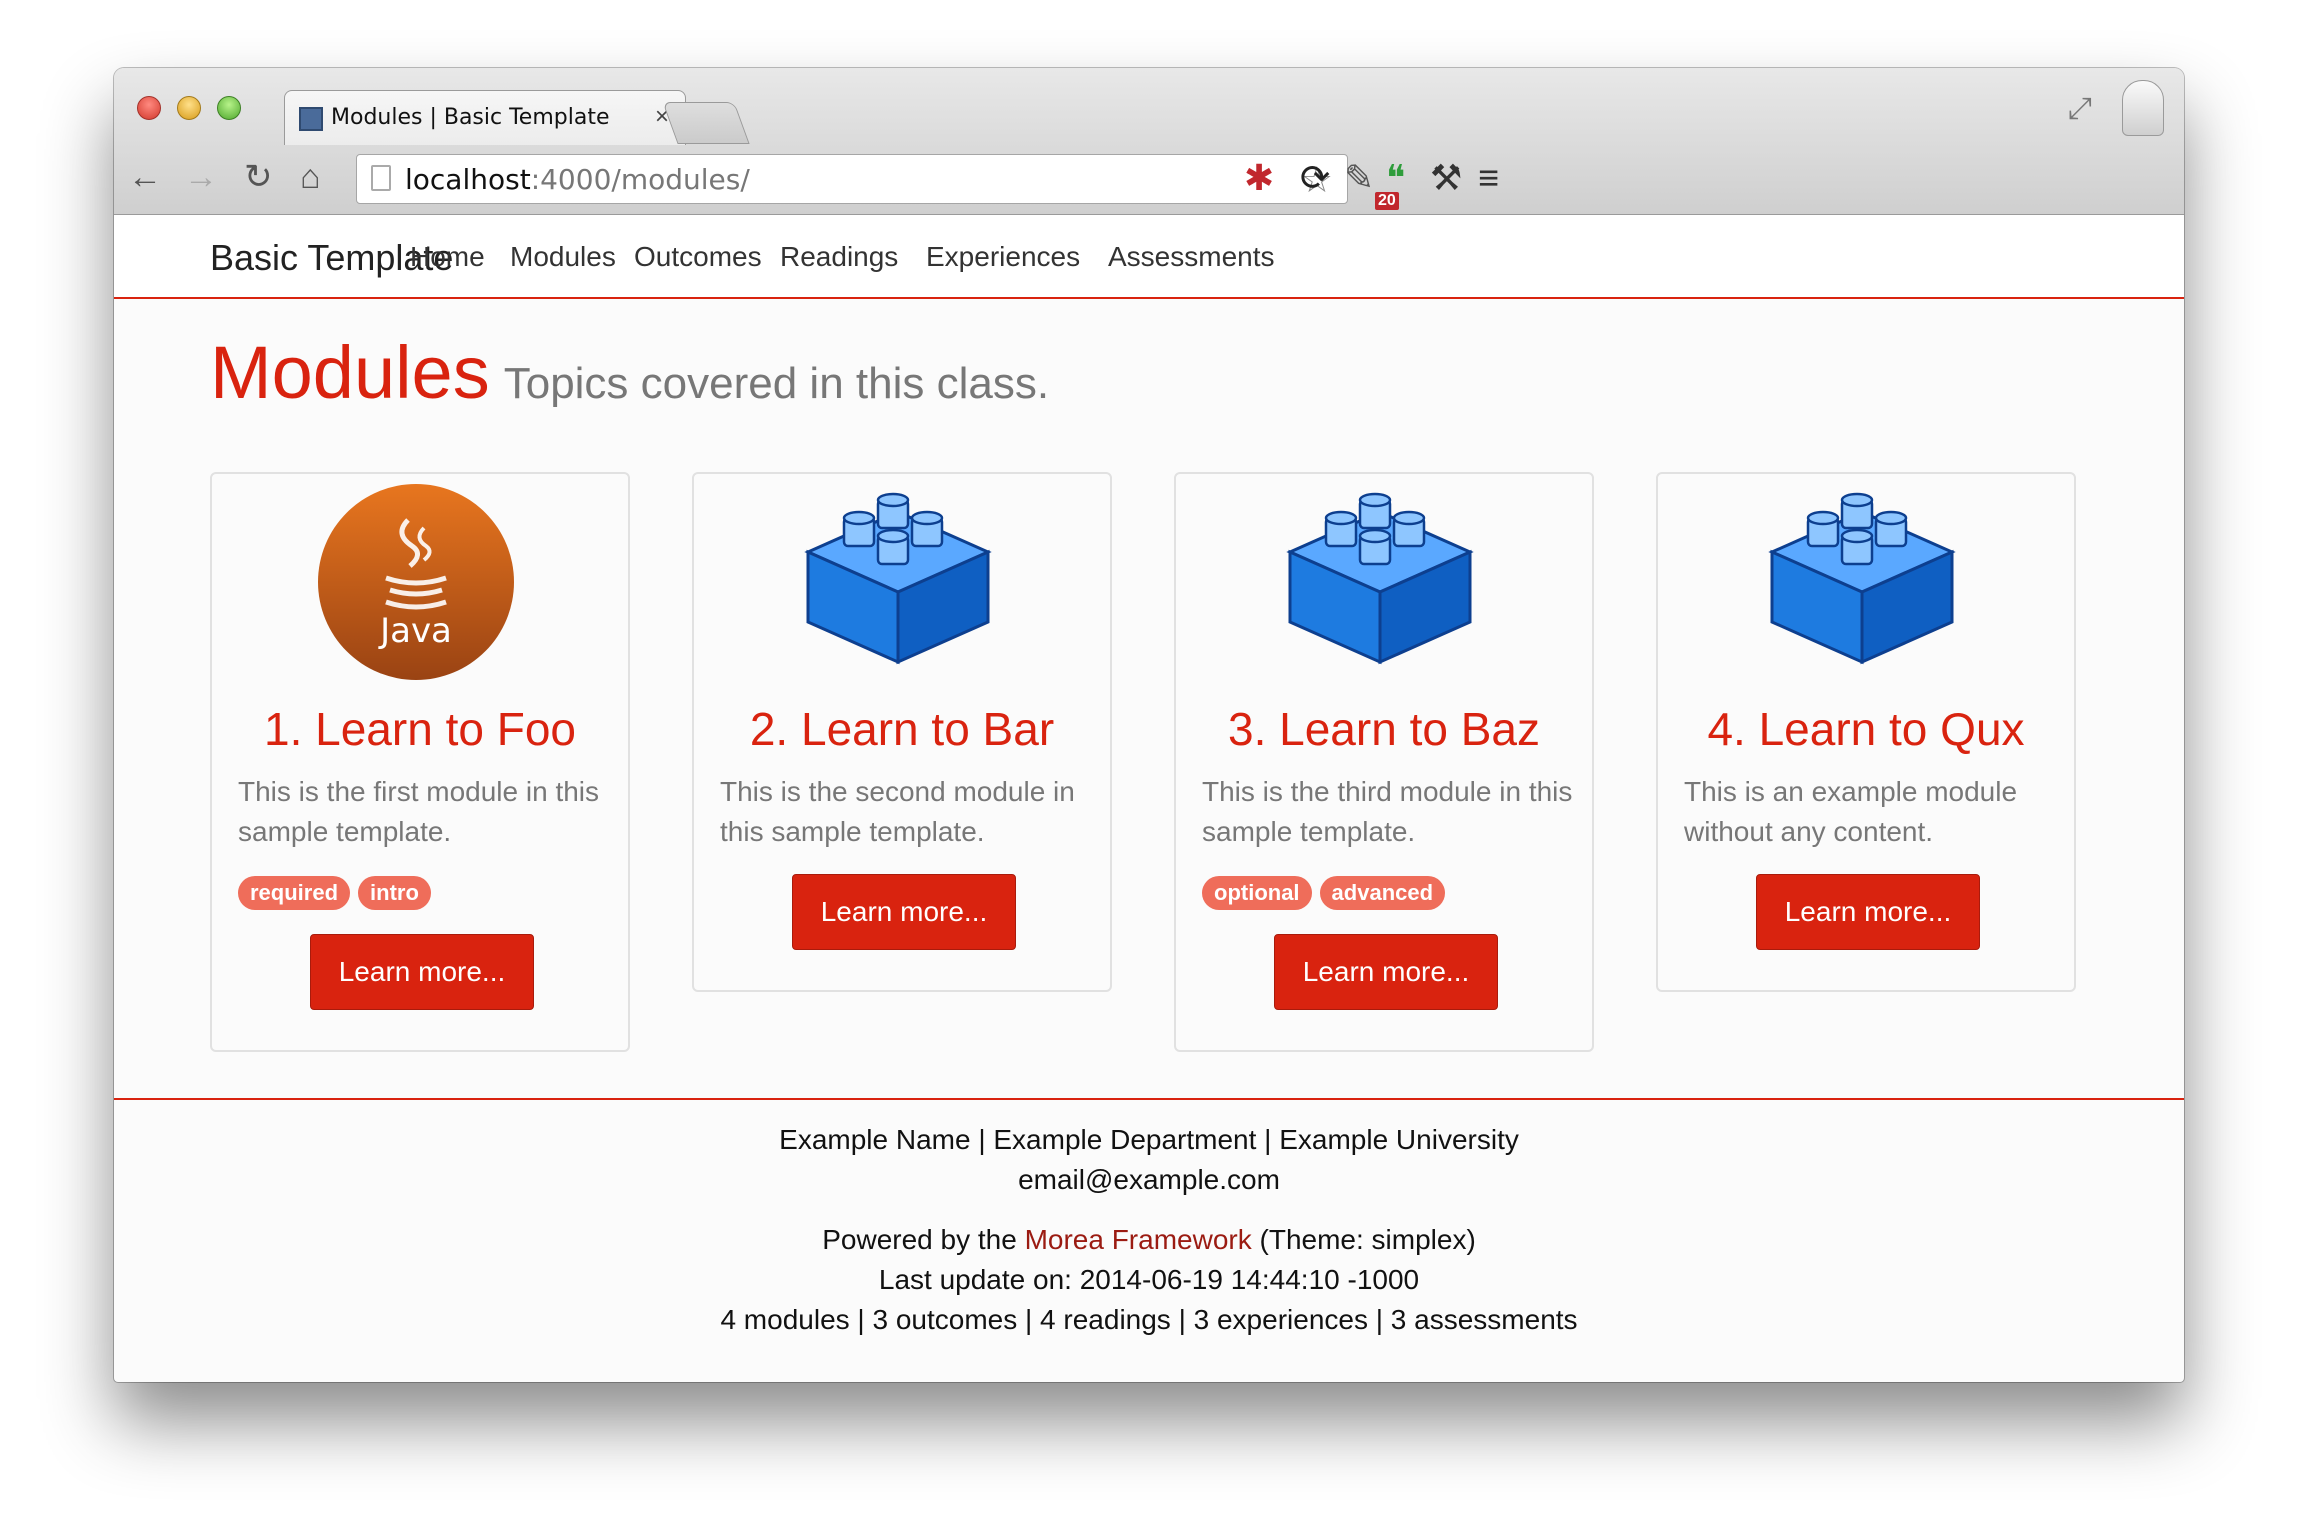 The height and width of the screenshot is (1540, 2298). Describe the element at coordinates (201, 177) in the screenshot. I see `forward-arrow-icon: →` at that location.